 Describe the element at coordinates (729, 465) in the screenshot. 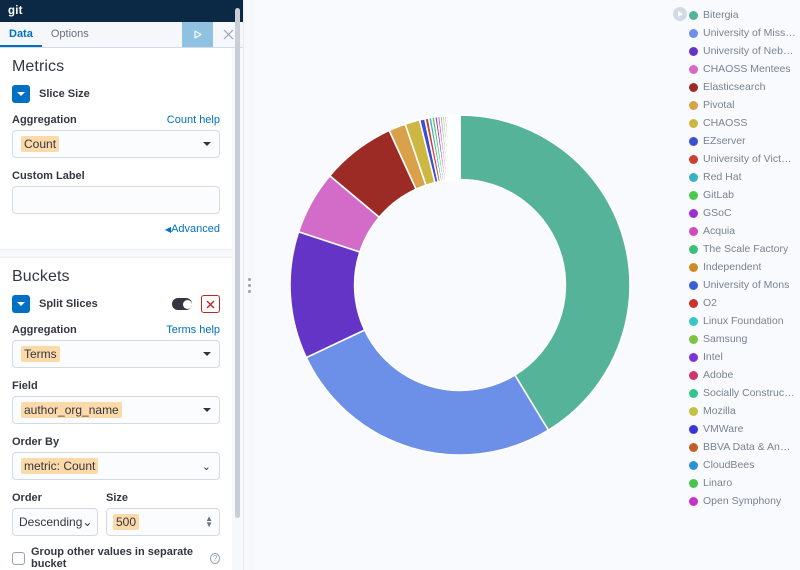

I see `legend-item-label: CloudBees` at that location.